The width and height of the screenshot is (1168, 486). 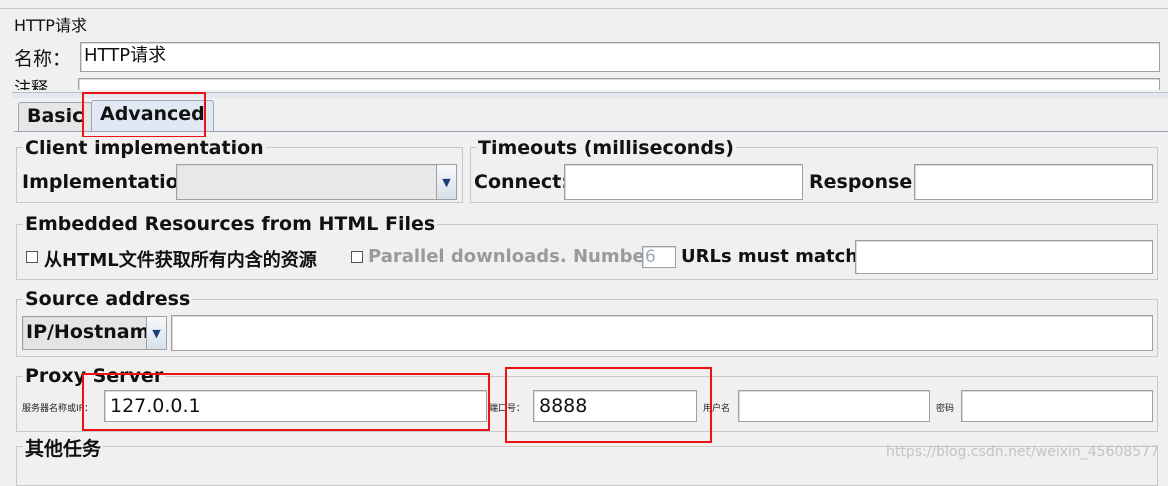 What do you see at coordinates (659, 257) in the screenshot?
I see `parallel-number-input: 6` at bounding box center [659, 257].